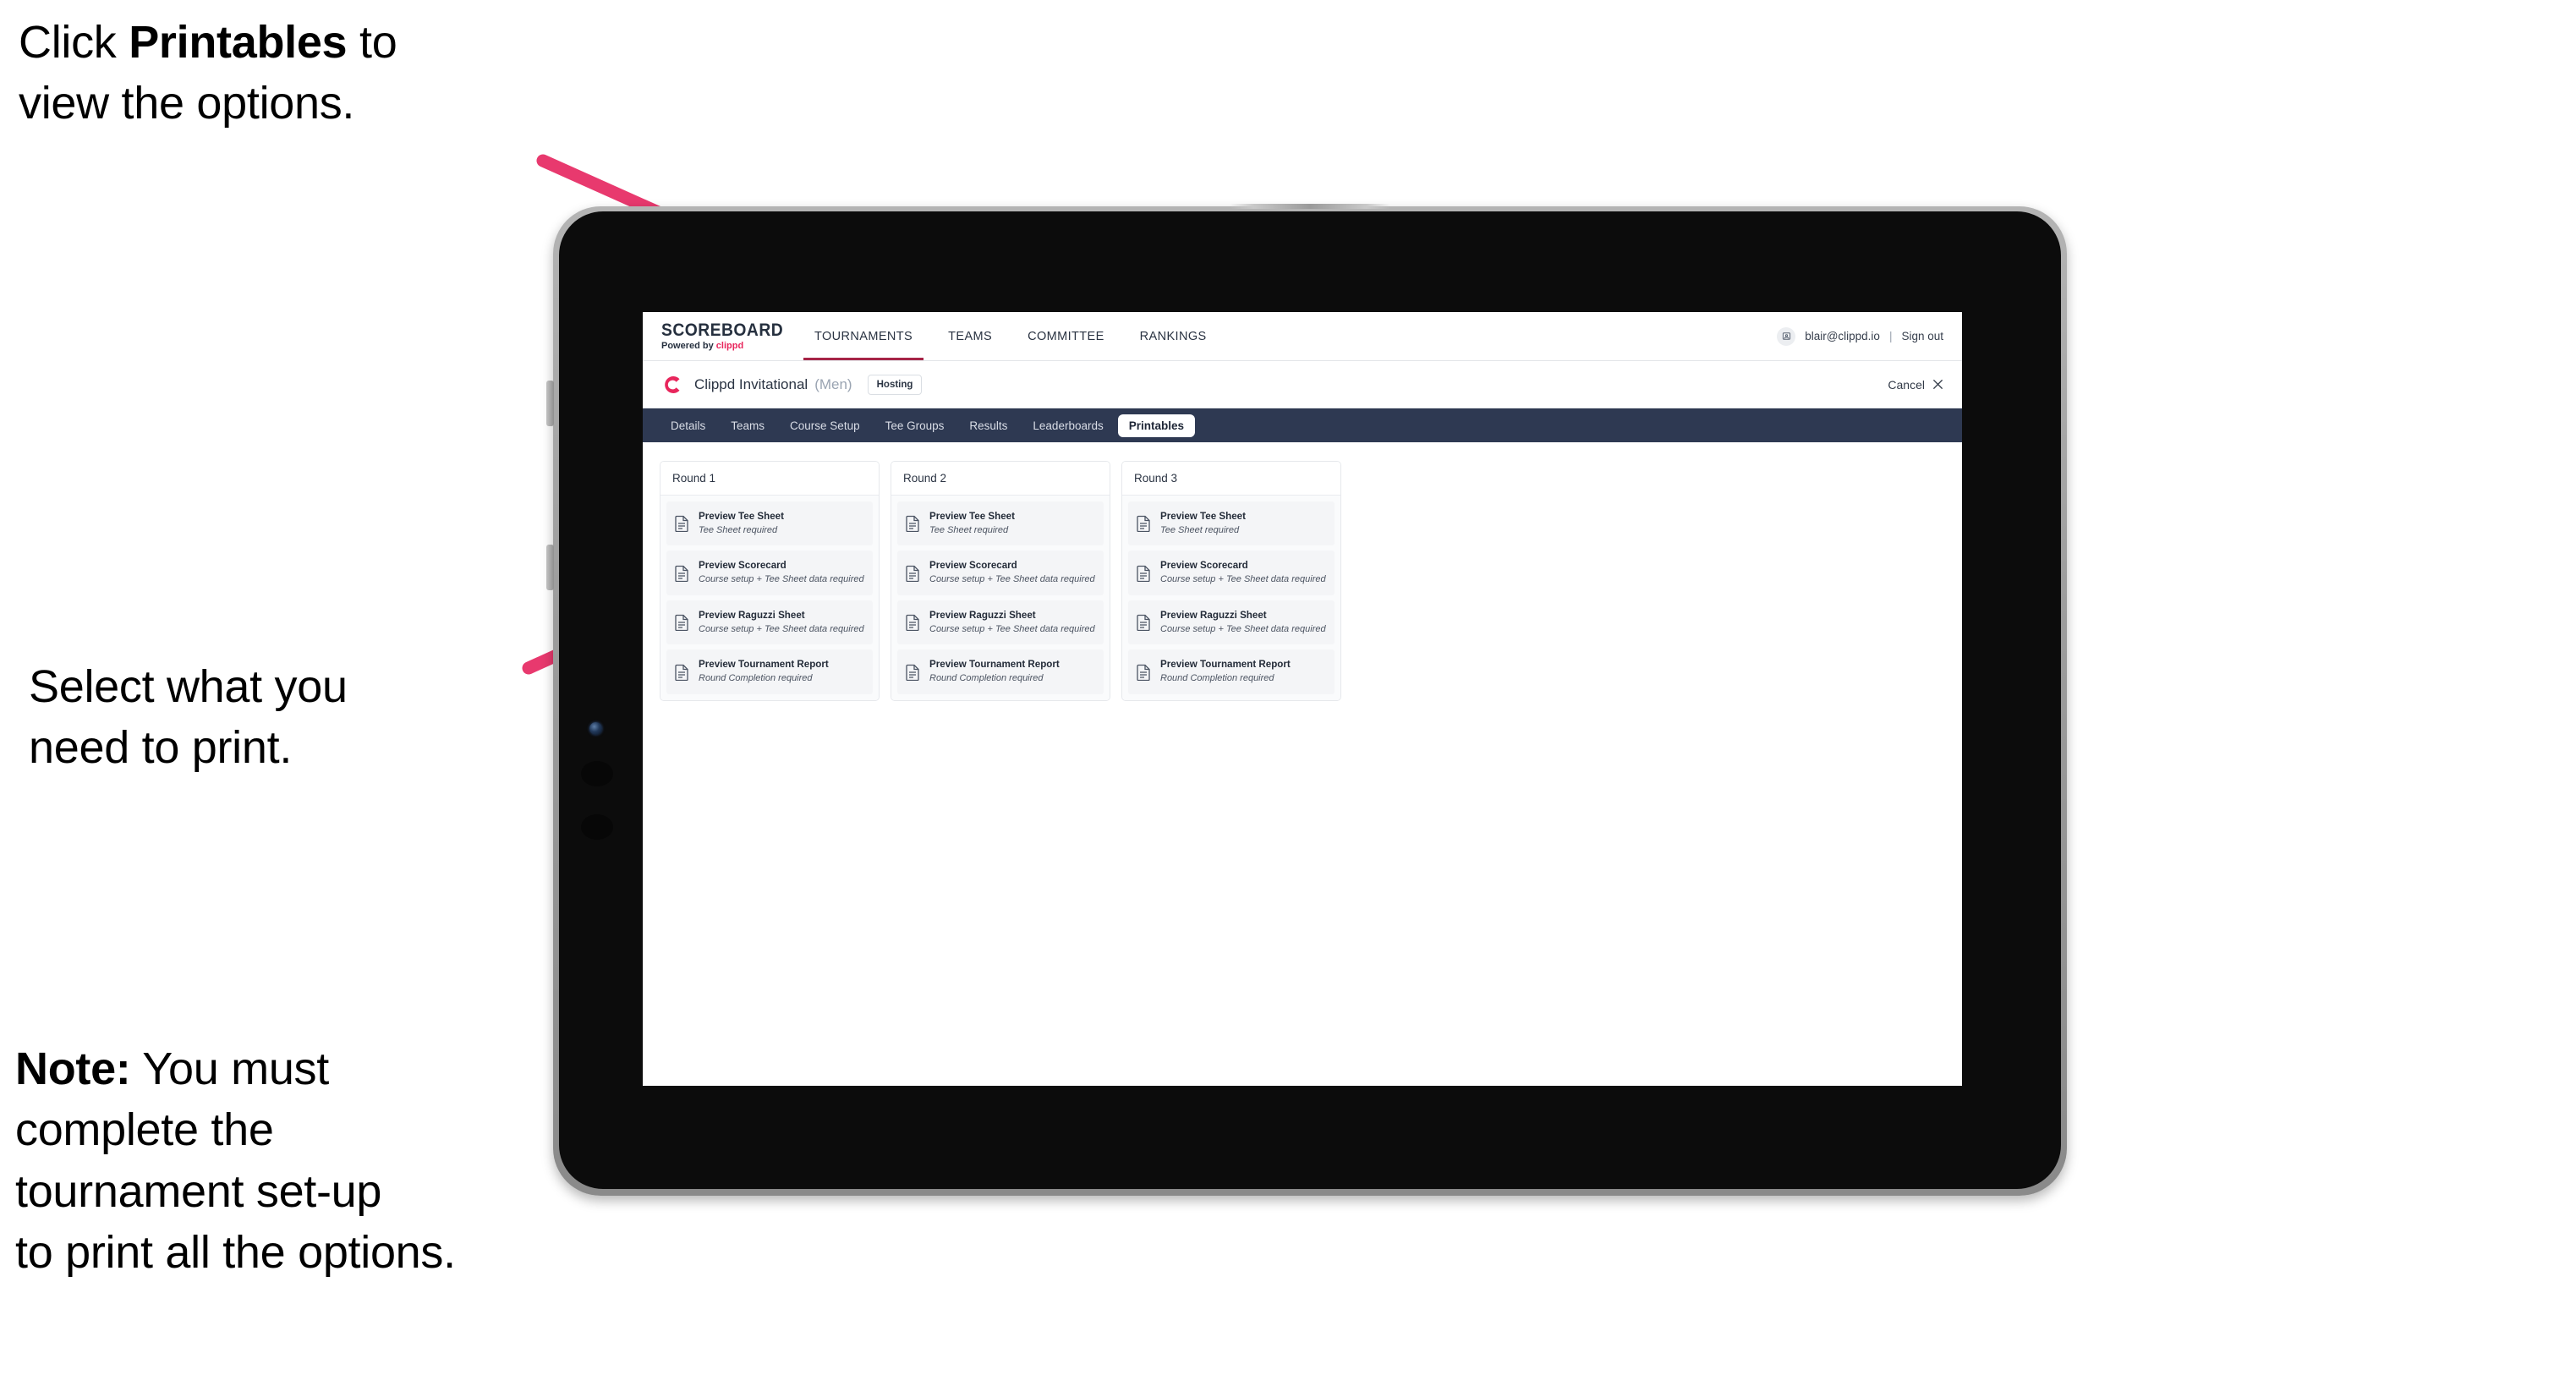  What do you see at coordinates (751, 383) in the screenshot?
I see `event-title: Clippd Invitational` at bounding box center [751, 383].